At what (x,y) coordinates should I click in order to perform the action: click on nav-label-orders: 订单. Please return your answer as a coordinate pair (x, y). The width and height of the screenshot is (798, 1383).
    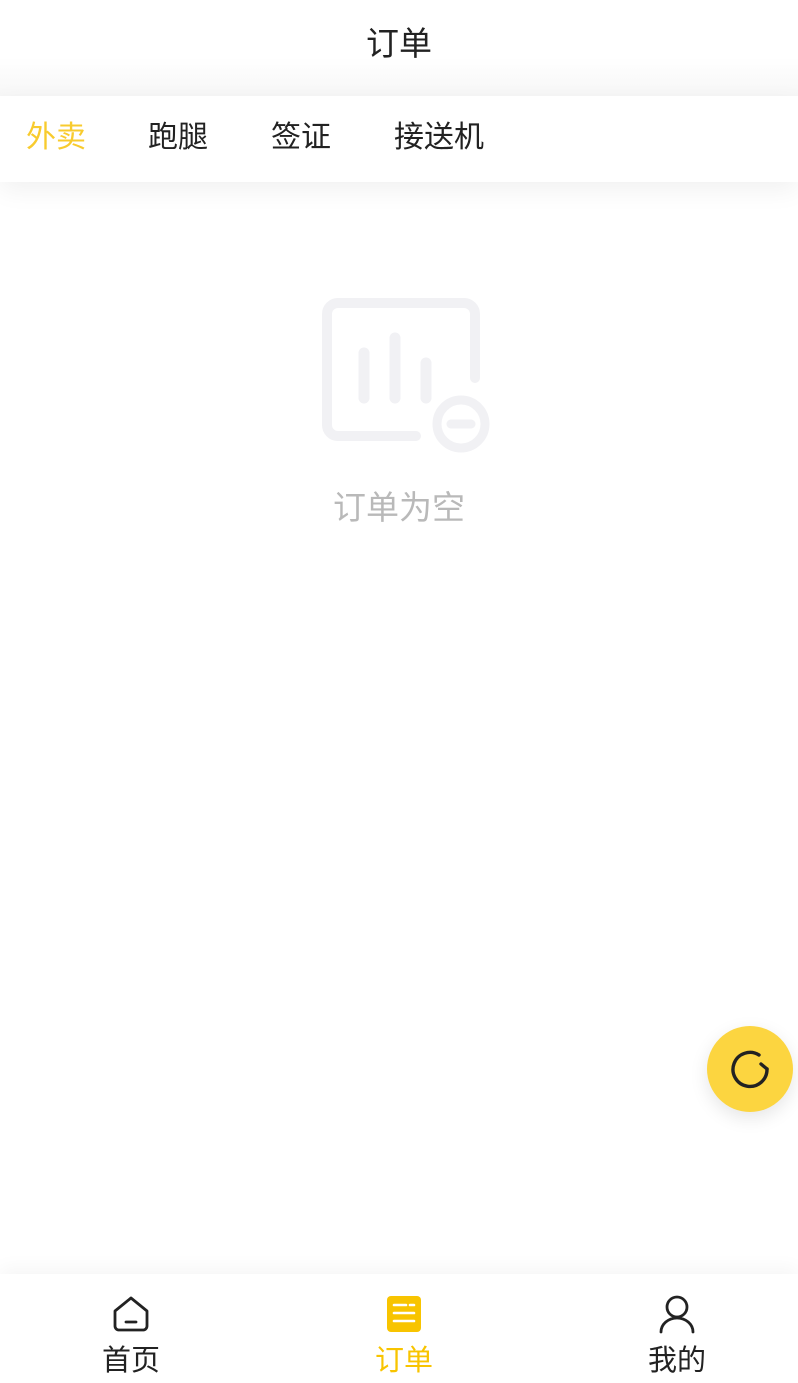
    Looking at the image, I should click on (403, 1360).